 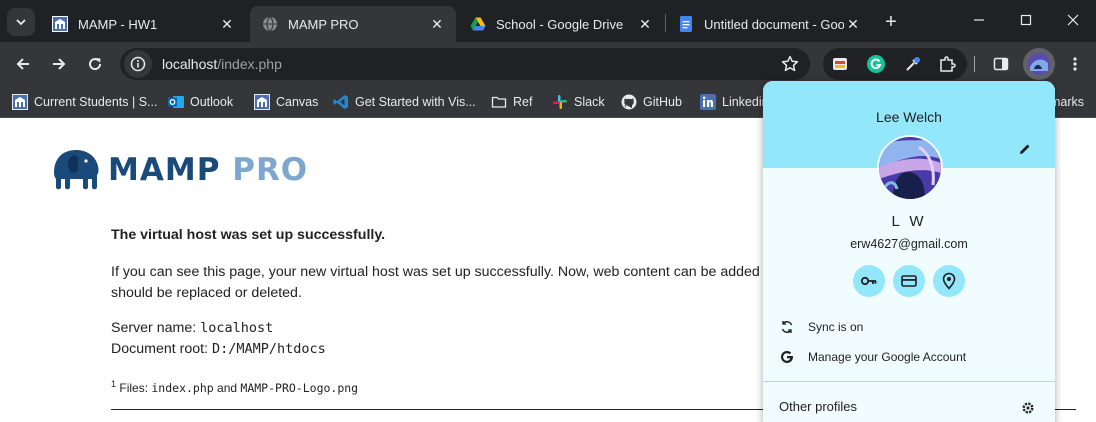 I want to click on minimize-button, so click(x=979, y=20).